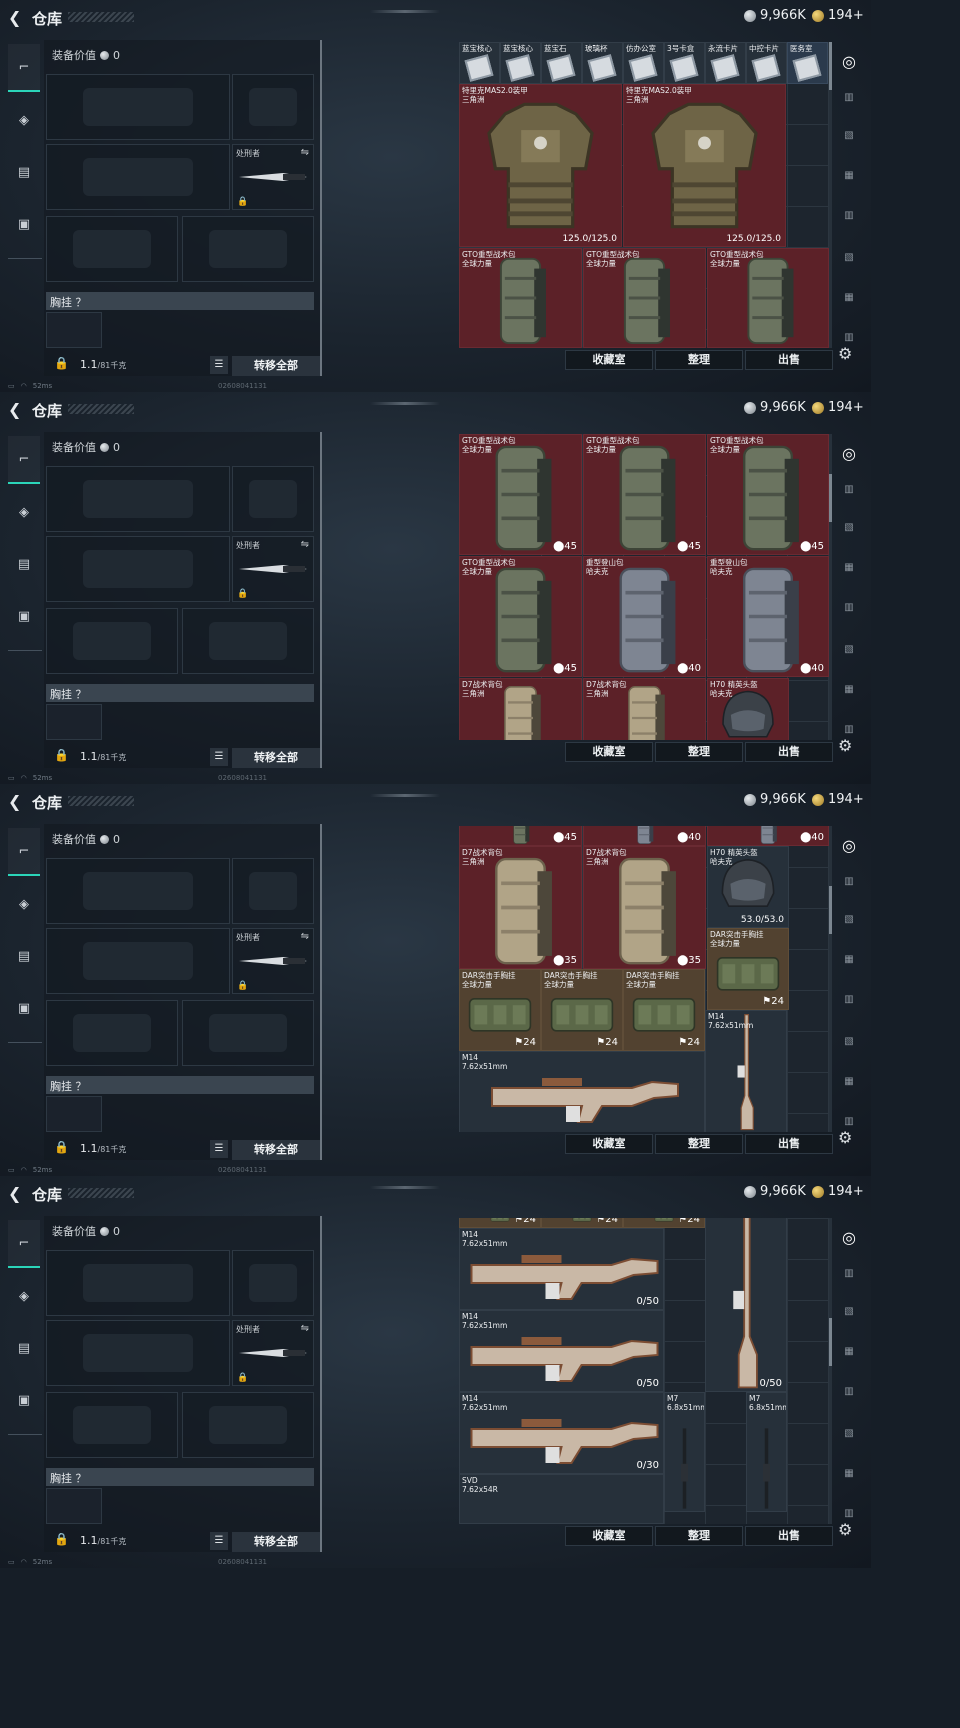 The width and height of the screenshot is (960, 1728). I want to click on sidebar-button-6: ▦, so click(849, 696).